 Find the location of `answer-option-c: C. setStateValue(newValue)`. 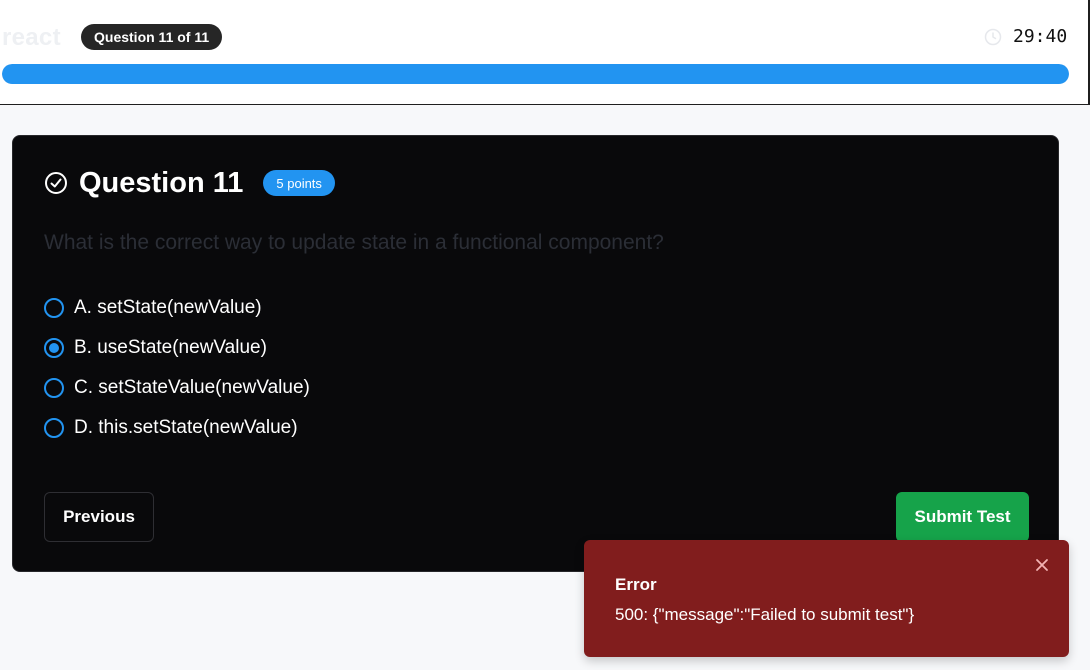

answer-option-c: C. setStateValue(newValue) is located at coordinates (177, 388).